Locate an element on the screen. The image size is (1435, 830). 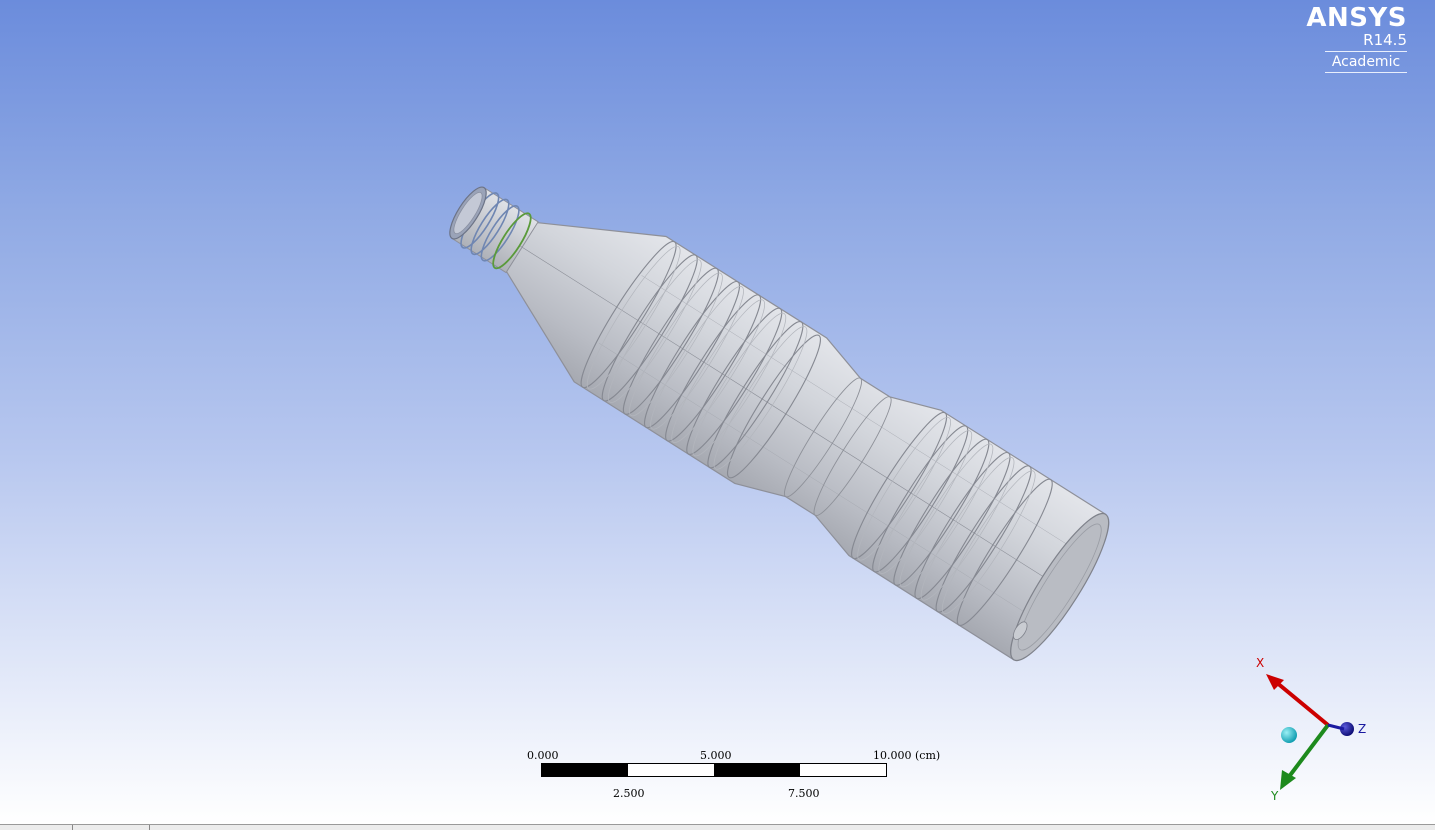
scale-label-7-5: 7.500 is located at coordinates (804, 793).